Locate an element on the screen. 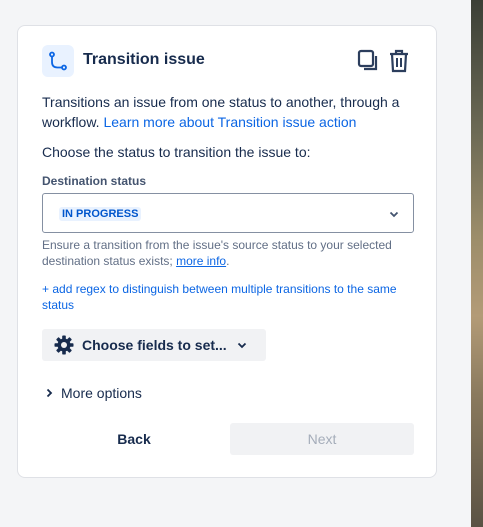 The width and height of the screenshot is (483, 527). learn-more-link: Learn more about Transition issue action is located at coordinates (229, 122).